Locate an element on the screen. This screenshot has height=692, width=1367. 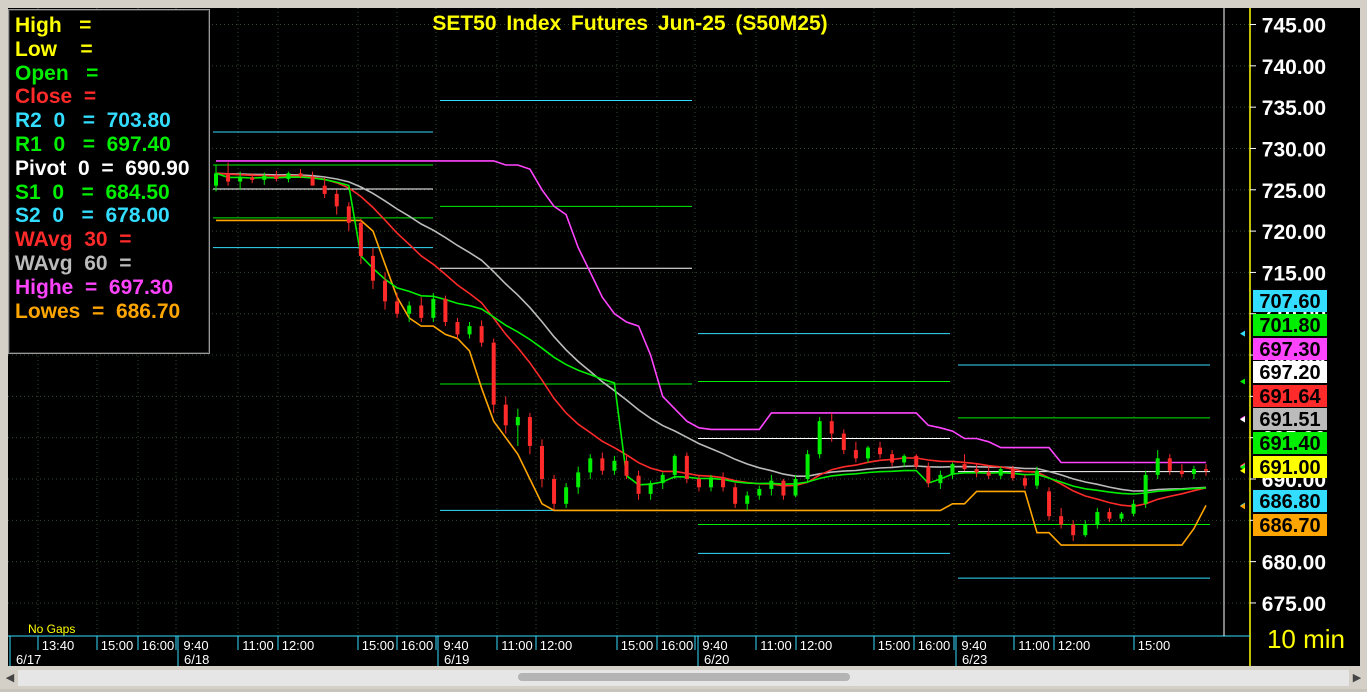
price-badge-label: 691.64 is located at coordinates (1290, 397).